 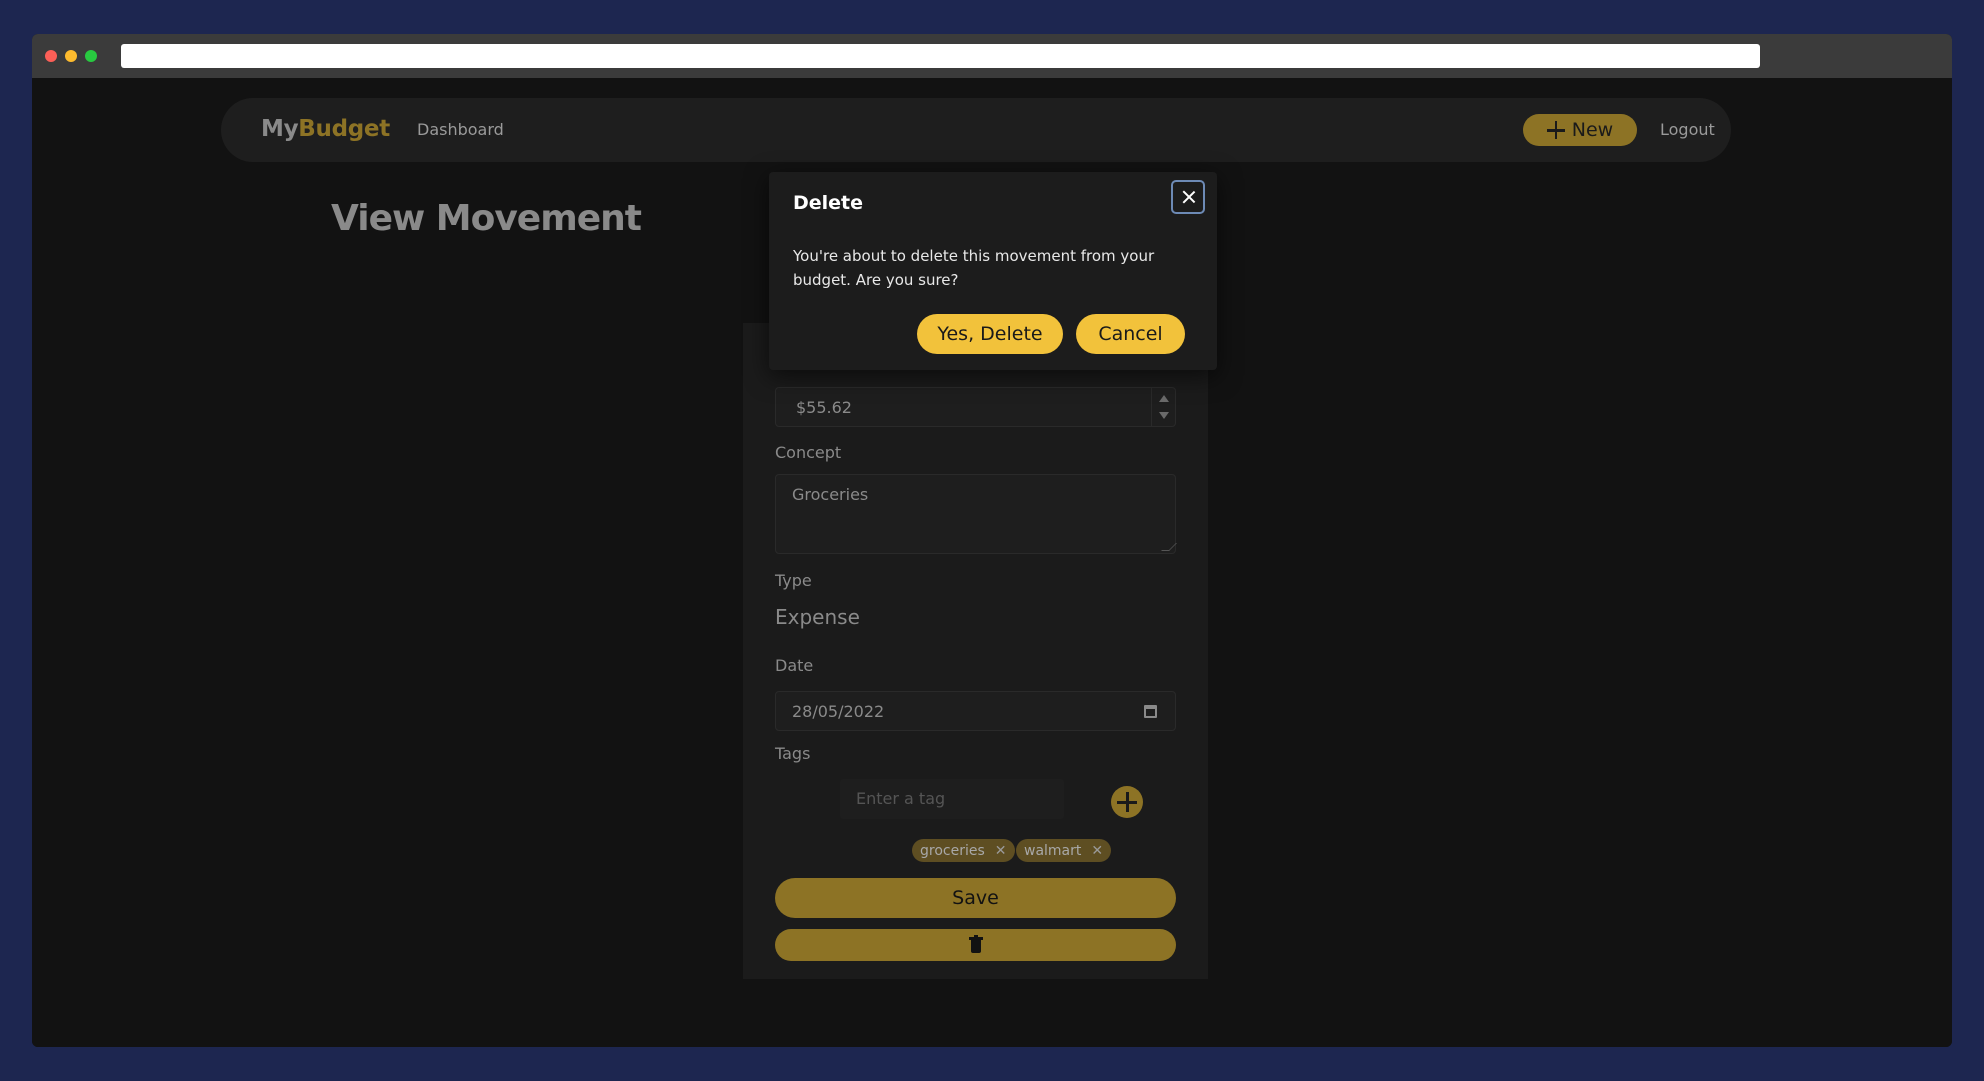 What do you see at coordinates (460, 129) in the screenshot?
I see `nav-link-dashboard: Dashboard` at bounding box center [460, 129].